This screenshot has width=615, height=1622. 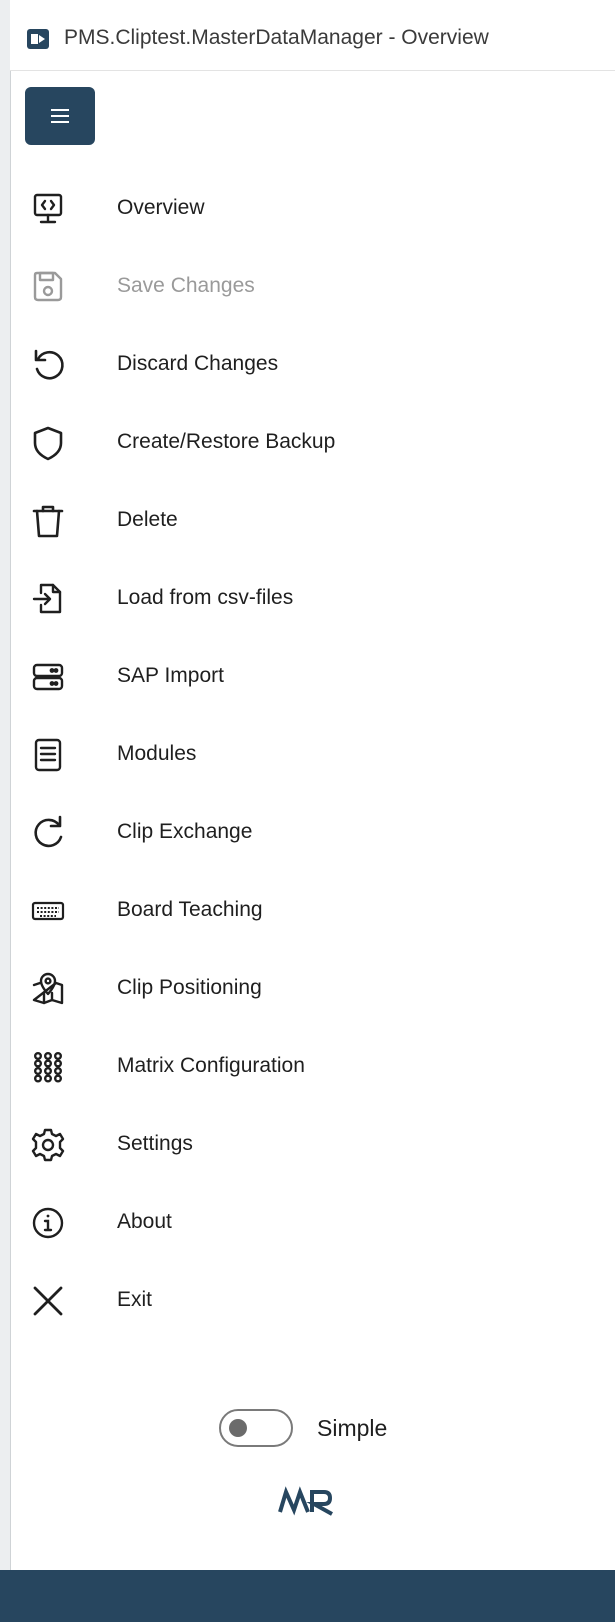 What do you see at coordinates (48, 755) in the screenshot?
I see `document-list-icon` at bounding box center [48, 755].